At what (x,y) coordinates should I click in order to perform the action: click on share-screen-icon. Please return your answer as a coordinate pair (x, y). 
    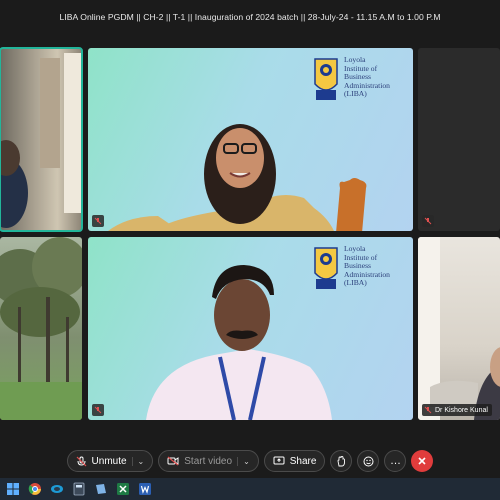
    Looking at the image, I should click on (279, 460).